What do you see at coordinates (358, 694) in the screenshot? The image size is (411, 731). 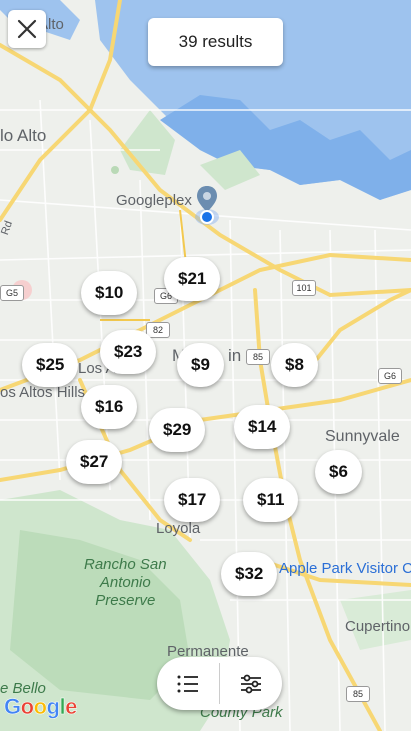 I see `shield-85b: 85` at bounding box center [358, 694].